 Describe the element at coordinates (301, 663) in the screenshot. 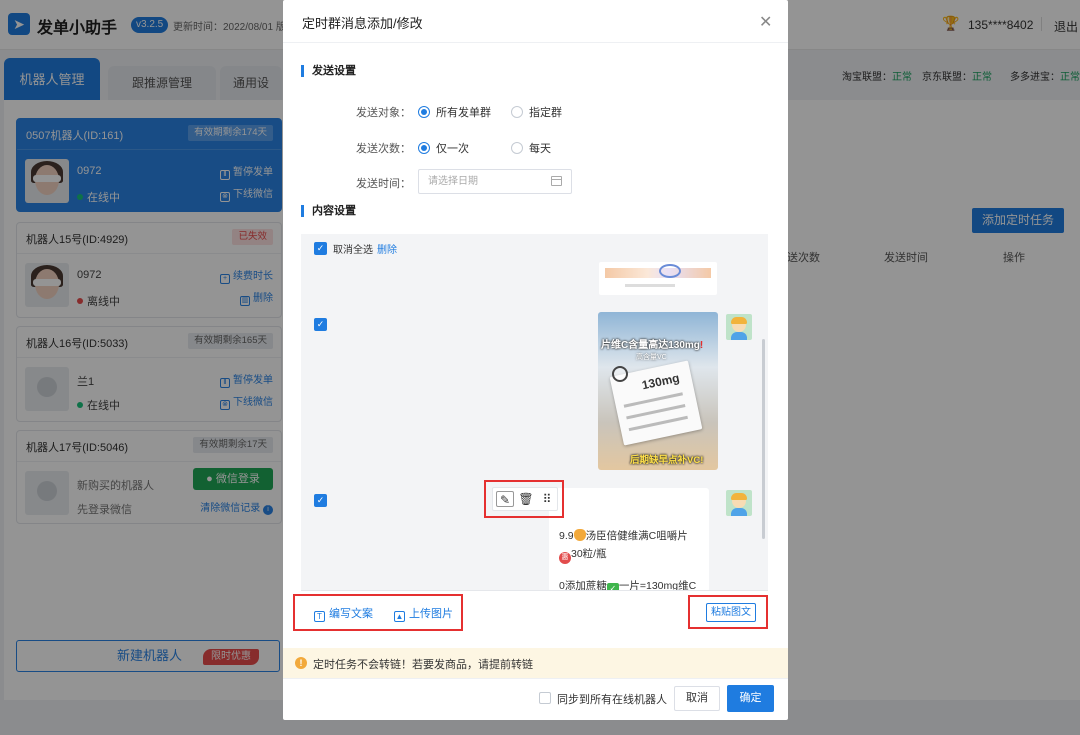

I see `warning-icon: !` at that location.